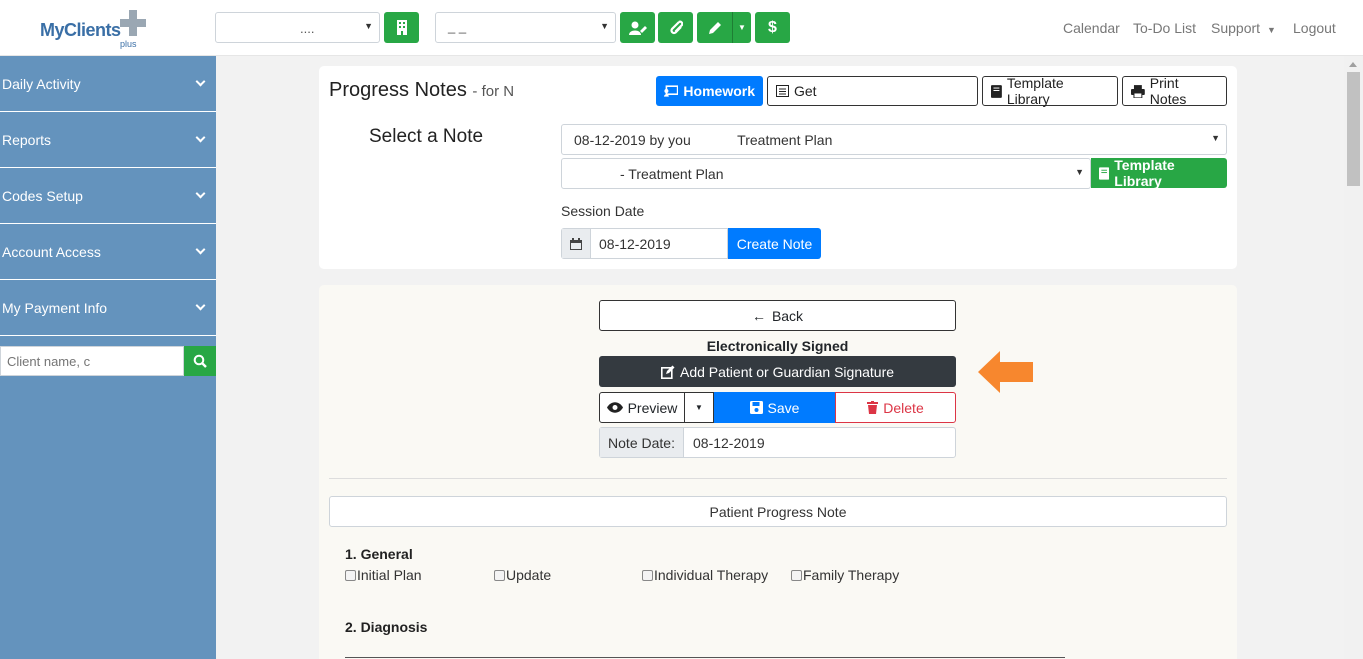 The image size is (1363, 659). What do you see at coordinates (872, 91) in the screenshot?
I see `get-button: Get` at bounding box center [872, 91].